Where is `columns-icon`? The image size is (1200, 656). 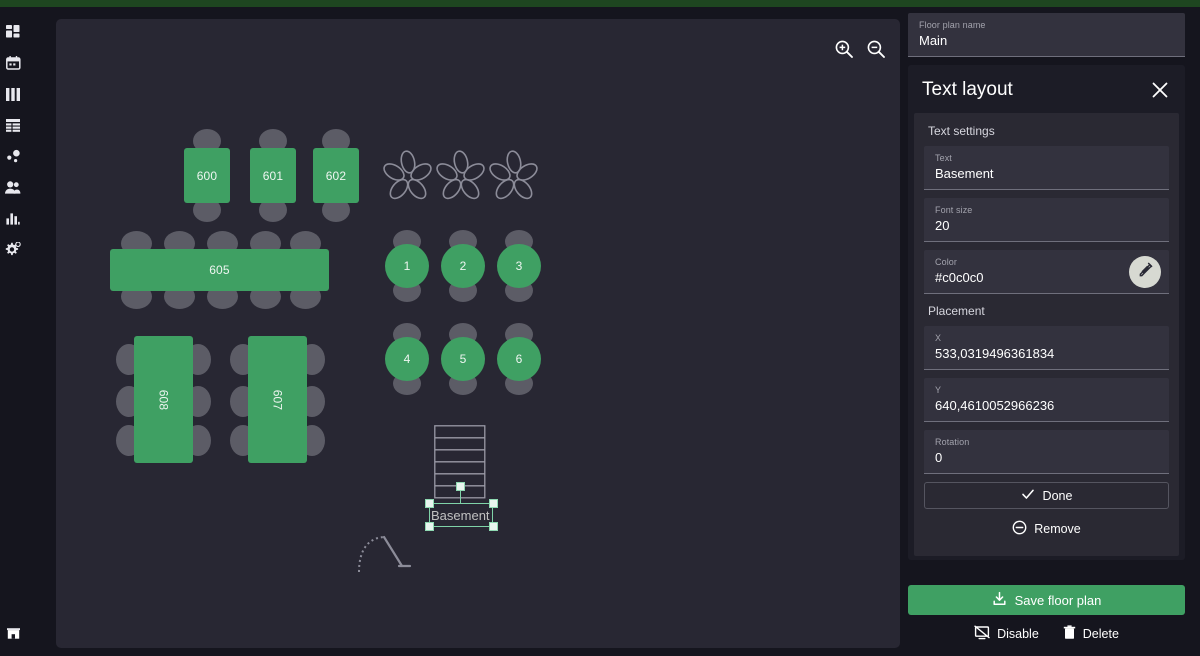
columns-icon is located at coordinates (13, 94).